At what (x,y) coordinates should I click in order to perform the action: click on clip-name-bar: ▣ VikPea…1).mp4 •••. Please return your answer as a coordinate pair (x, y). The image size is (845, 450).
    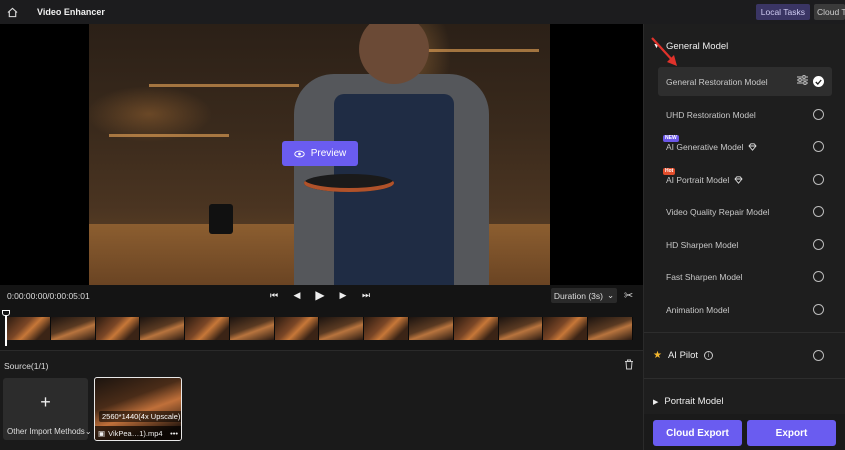
    Looking at the image, I should click on (138, 433).